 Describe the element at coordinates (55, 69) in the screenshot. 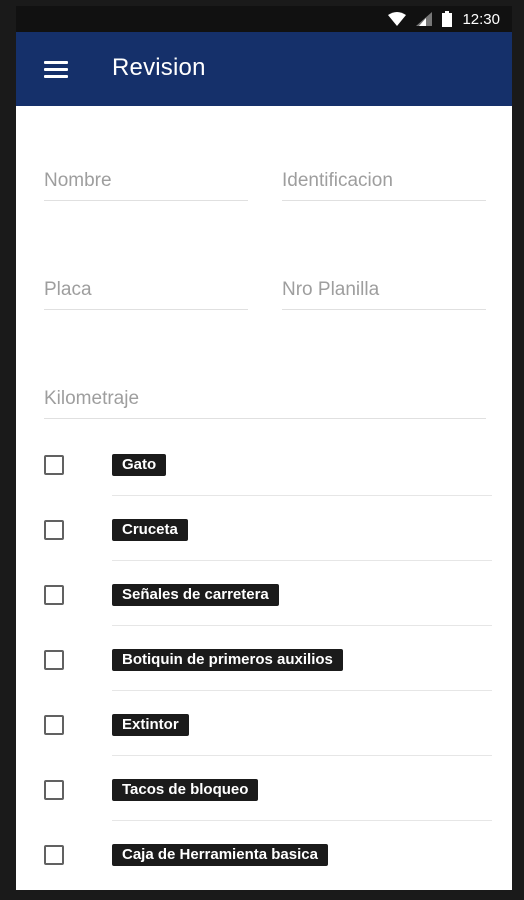

I see `hamburger-menu-icon` at that location.